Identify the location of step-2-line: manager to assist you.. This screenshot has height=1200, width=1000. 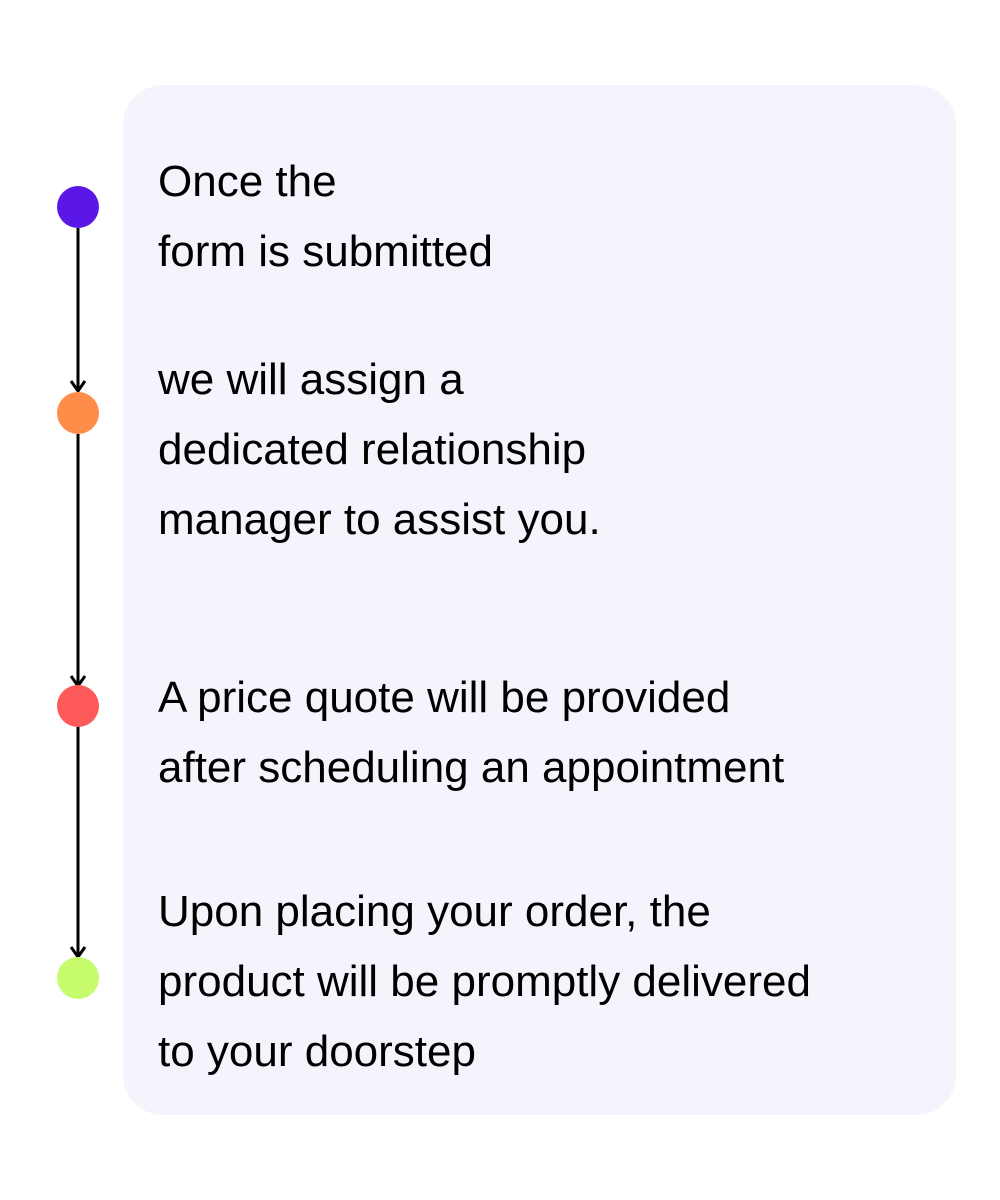
(379, 519).